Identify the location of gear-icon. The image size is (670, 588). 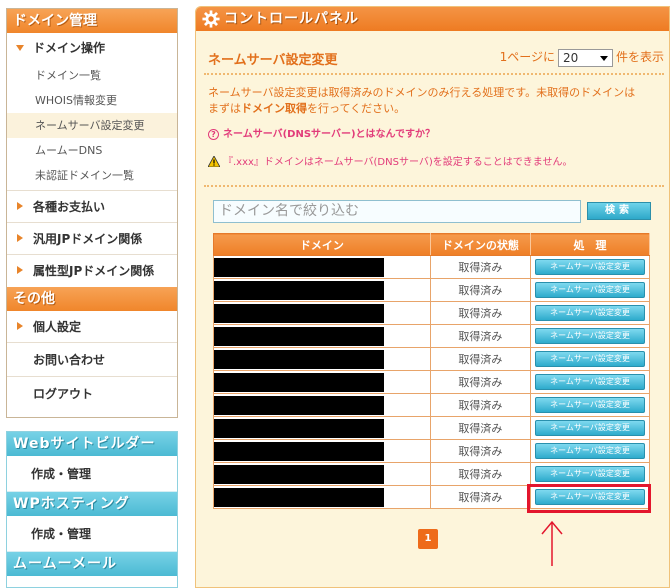
(211, 19).